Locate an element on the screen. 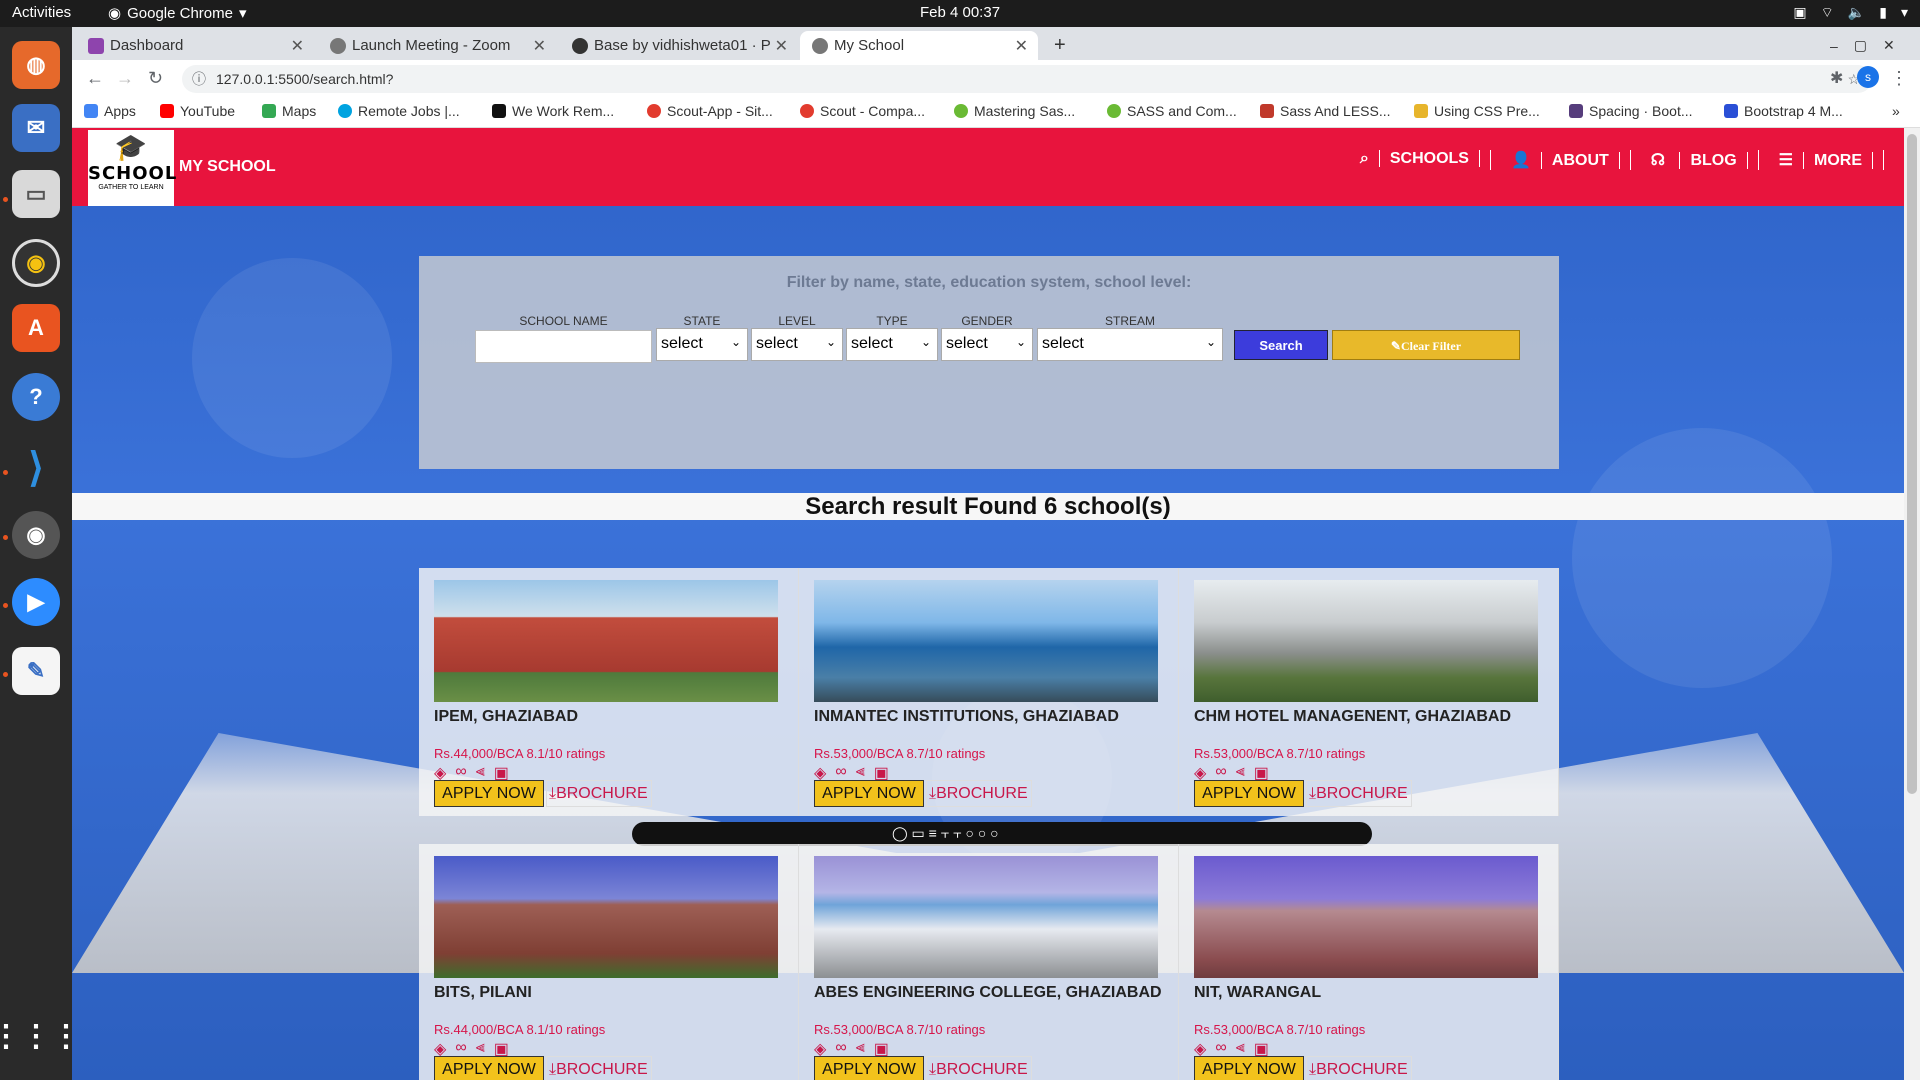  vscode-icon: ⟩ is located at coordinates (36, 468).